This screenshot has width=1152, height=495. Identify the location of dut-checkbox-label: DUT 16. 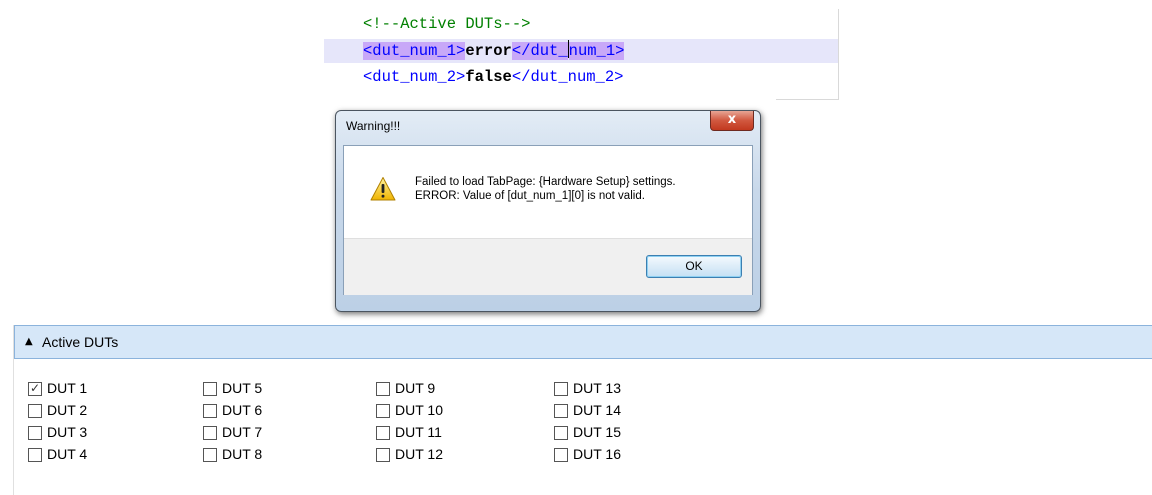
(597, 454).